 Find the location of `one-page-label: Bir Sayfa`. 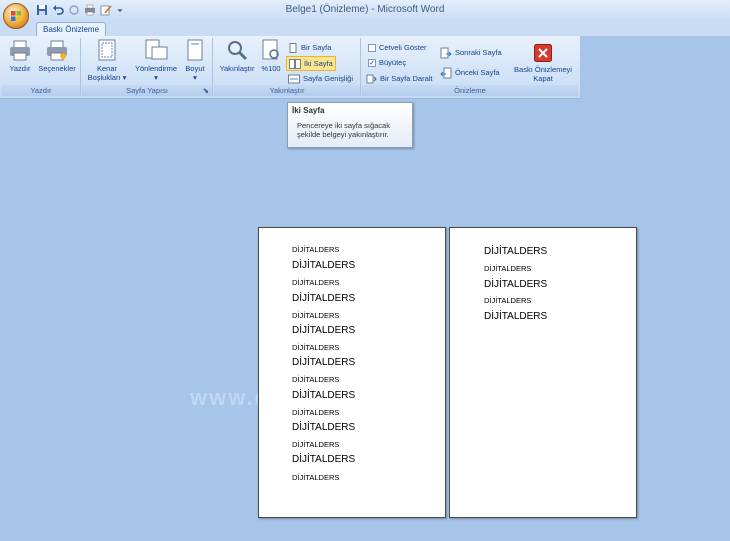

one-page-label: Bir Sayfa is located at coordinates (316, 47).